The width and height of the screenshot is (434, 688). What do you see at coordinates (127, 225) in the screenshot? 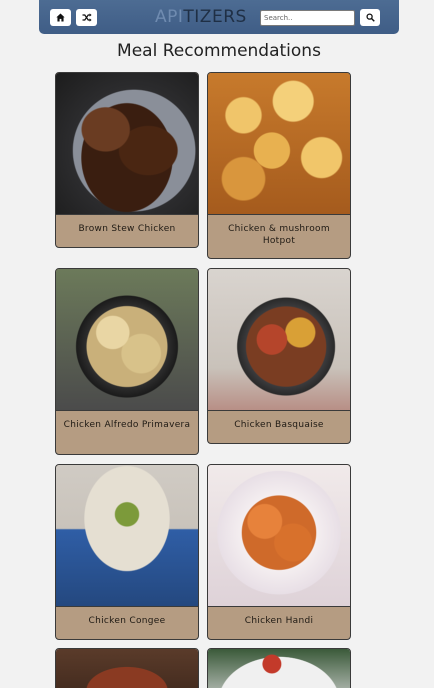
I see `meal-name: Brown Stew Chicken` at bounding box center [127, 225].